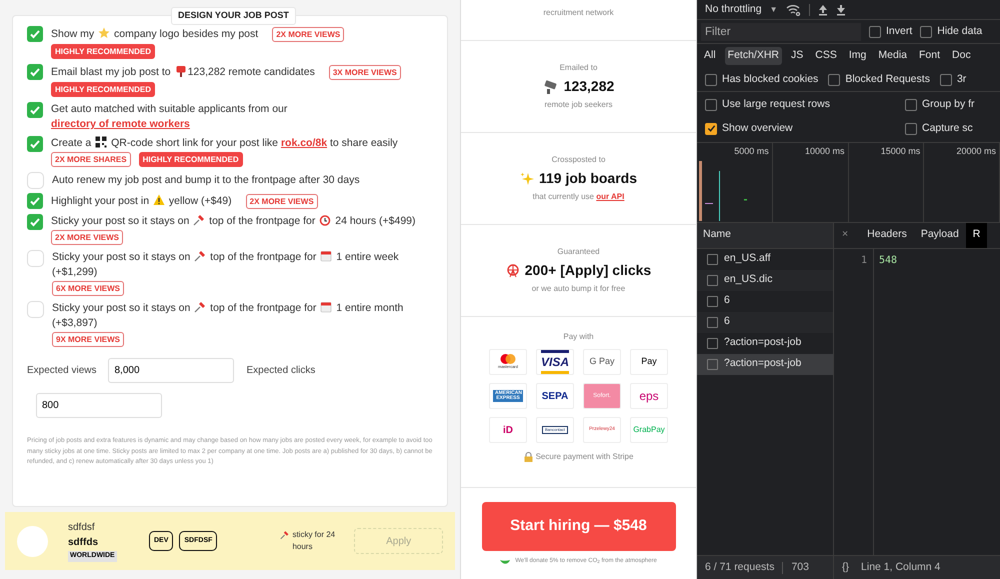 The image size is (1000, 579). I want to click on filter-type-tab: Doc, so click(961, 56).